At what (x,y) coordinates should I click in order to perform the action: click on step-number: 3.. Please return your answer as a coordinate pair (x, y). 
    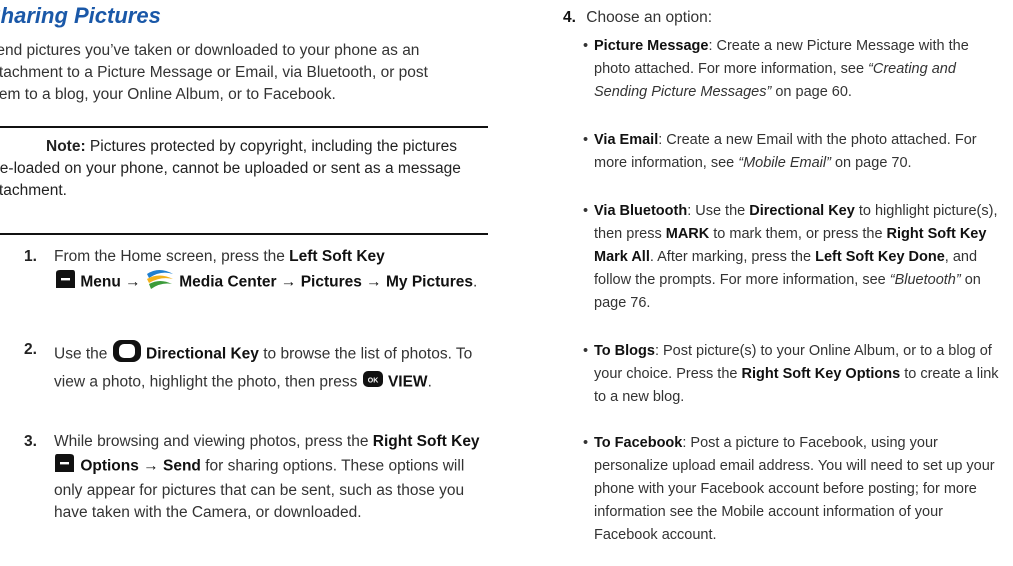
    Looking at the image, I should click on (30, 441).